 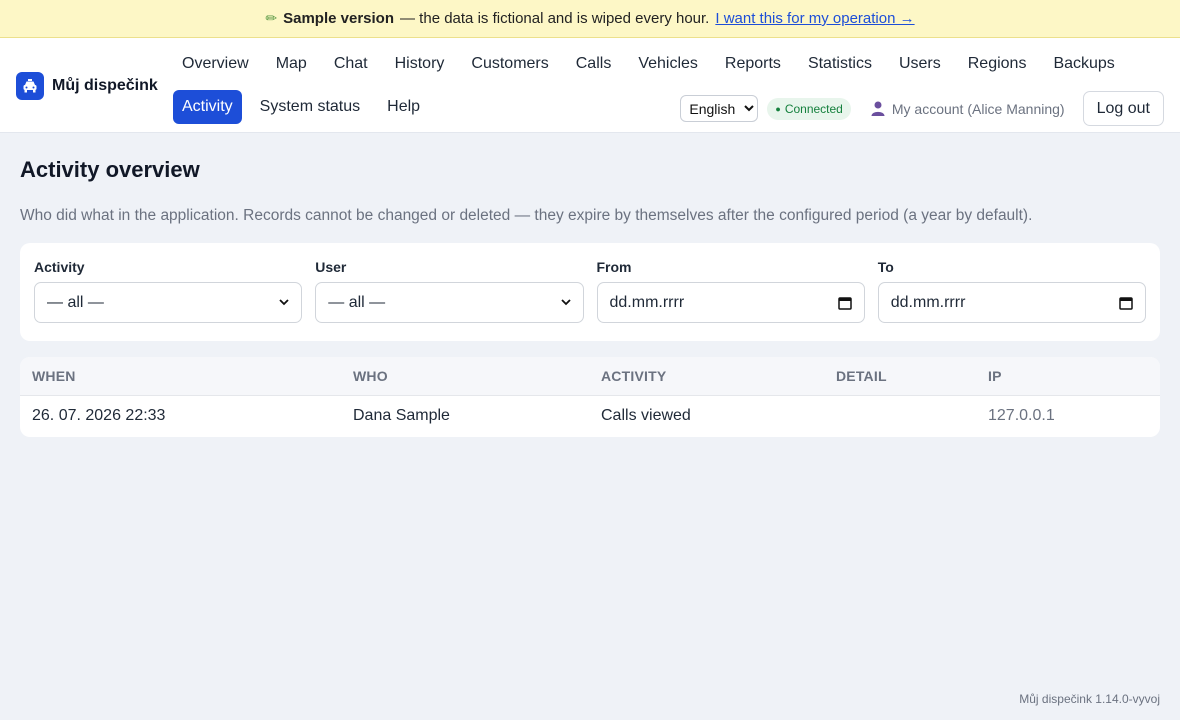 What do you see at coordinates (59, 267) in the screenshot?
I see `activity-filter-label: Activity` at bounding box center [59, 267].